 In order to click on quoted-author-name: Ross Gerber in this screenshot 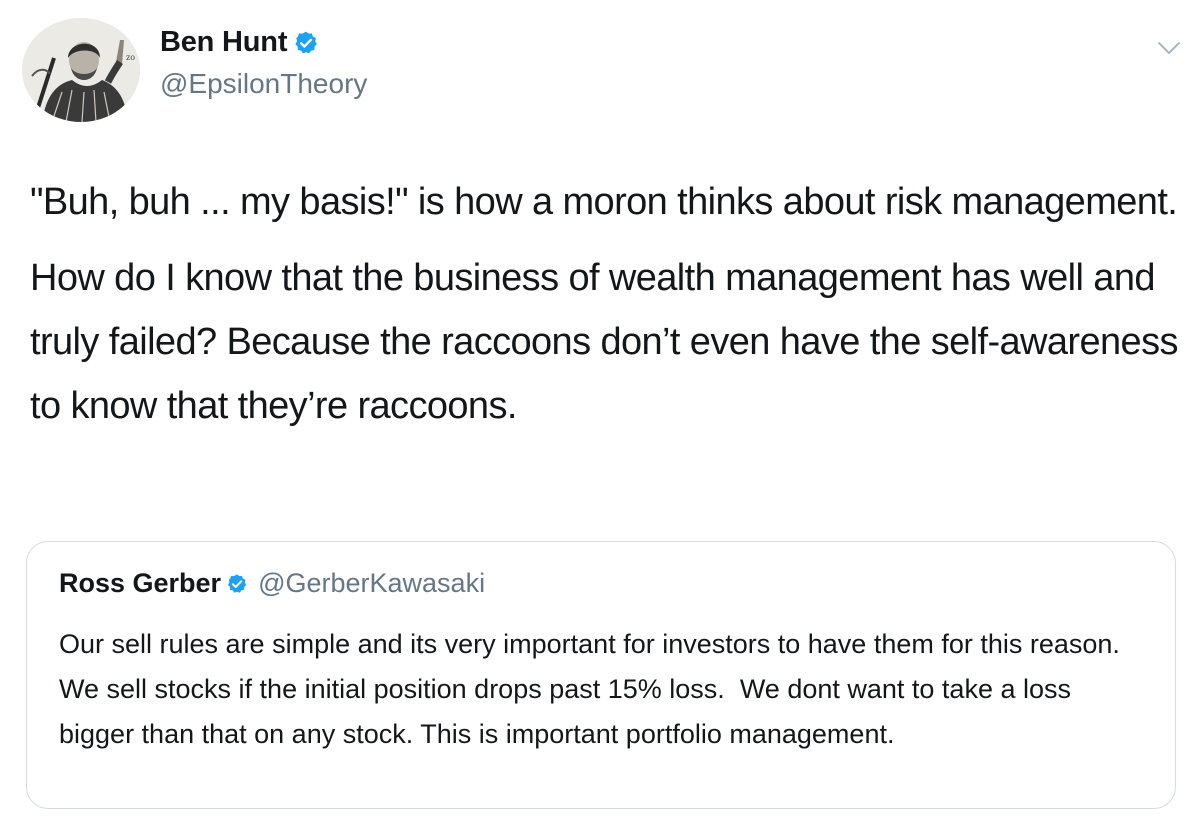, I will do `click(140, 583)`.